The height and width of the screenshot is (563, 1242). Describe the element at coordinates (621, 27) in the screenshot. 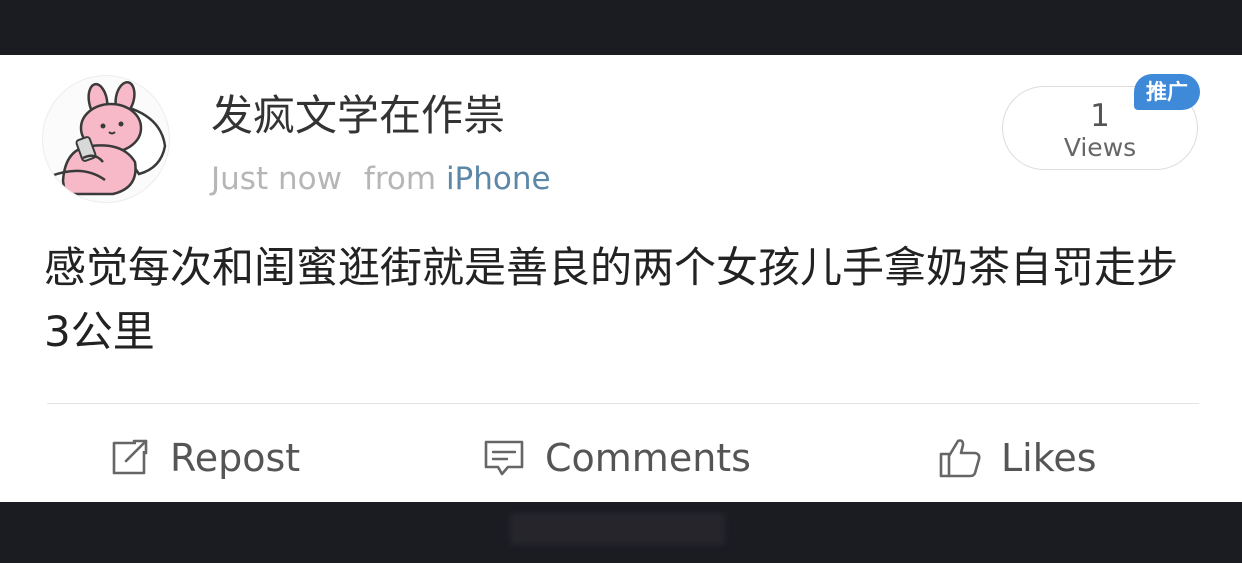

I see `top-bar` at that location.